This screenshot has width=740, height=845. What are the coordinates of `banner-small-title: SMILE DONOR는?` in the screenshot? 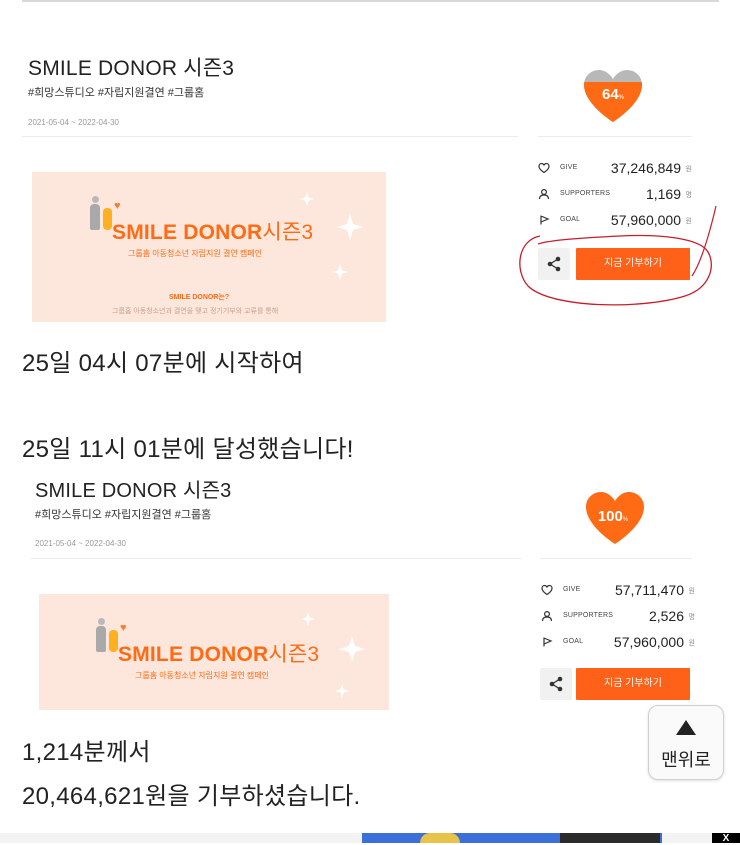 It's located at (199, 297).